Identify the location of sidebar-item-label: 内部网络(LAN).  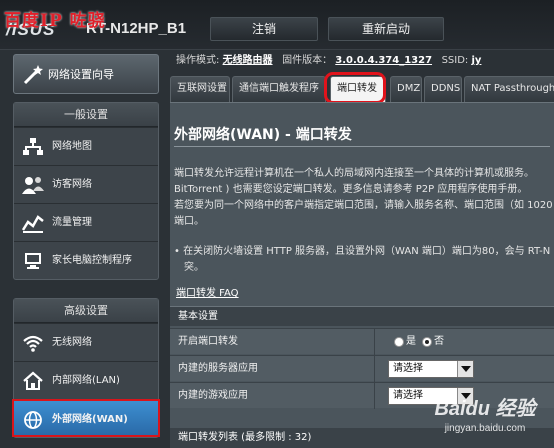
(86, 380).